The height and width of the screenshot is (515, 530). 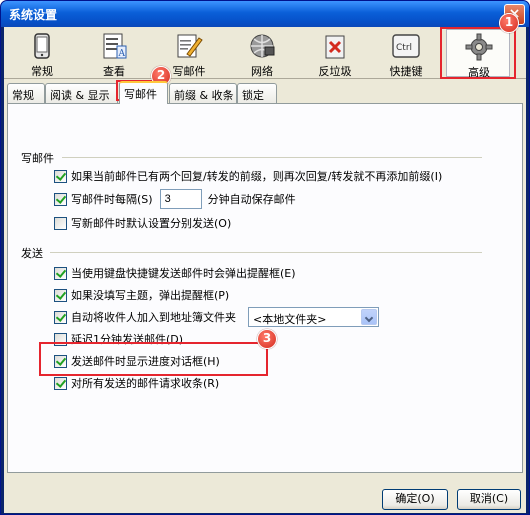 What do you see at coordinates (248, 176) in the screenshot?
I see `compose-option-prefix: 如果当前邮件已有两个回复/转发的前缀，则再次回复/转发就不再添加前缀(I)` at bounding box center [248, 176].